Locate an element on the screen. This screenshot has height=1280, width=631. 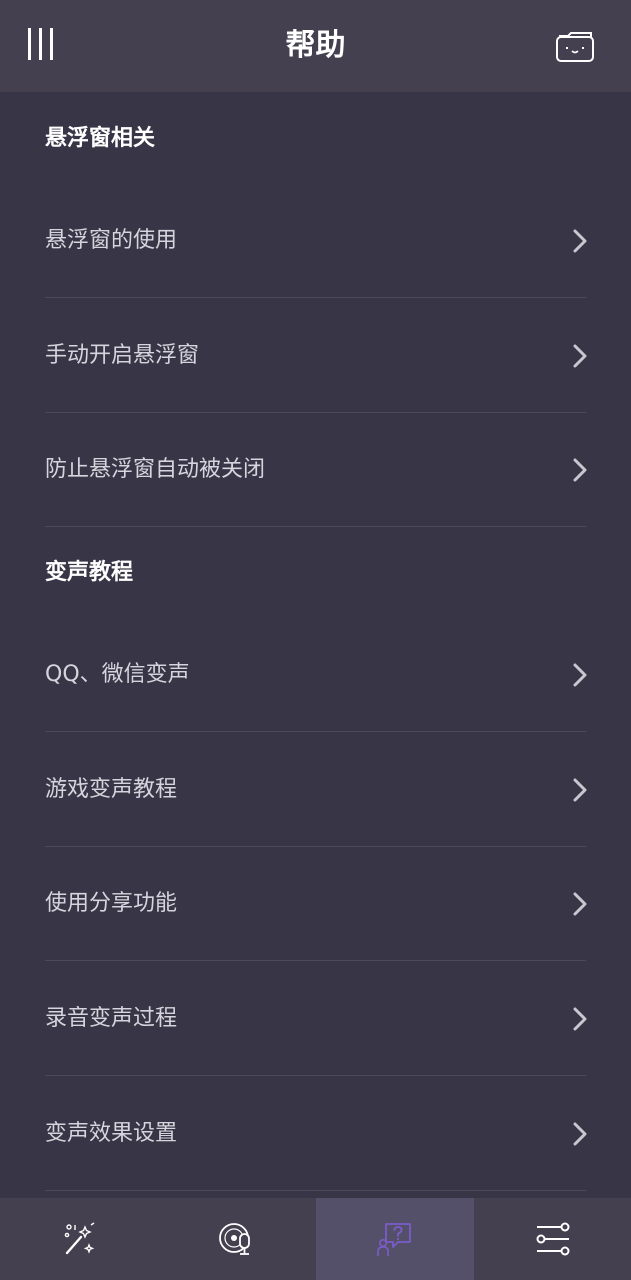
help-item-recording: 录音变声过程 is located at coordinates (315, 1018).